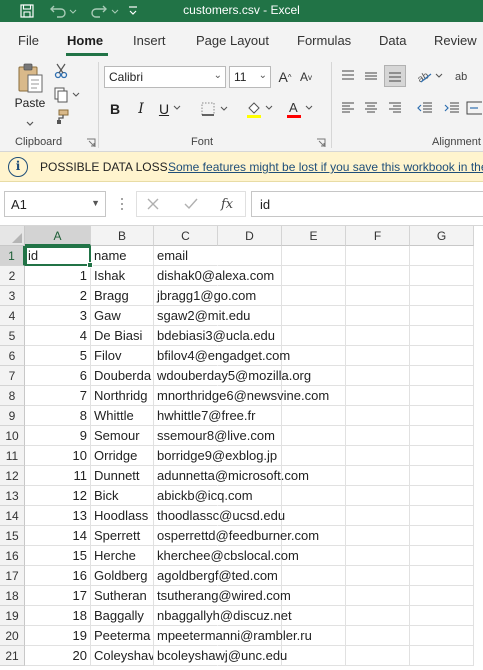 The image size is (483, 670). I want to click on id-cell: 10, so click(58, 456).